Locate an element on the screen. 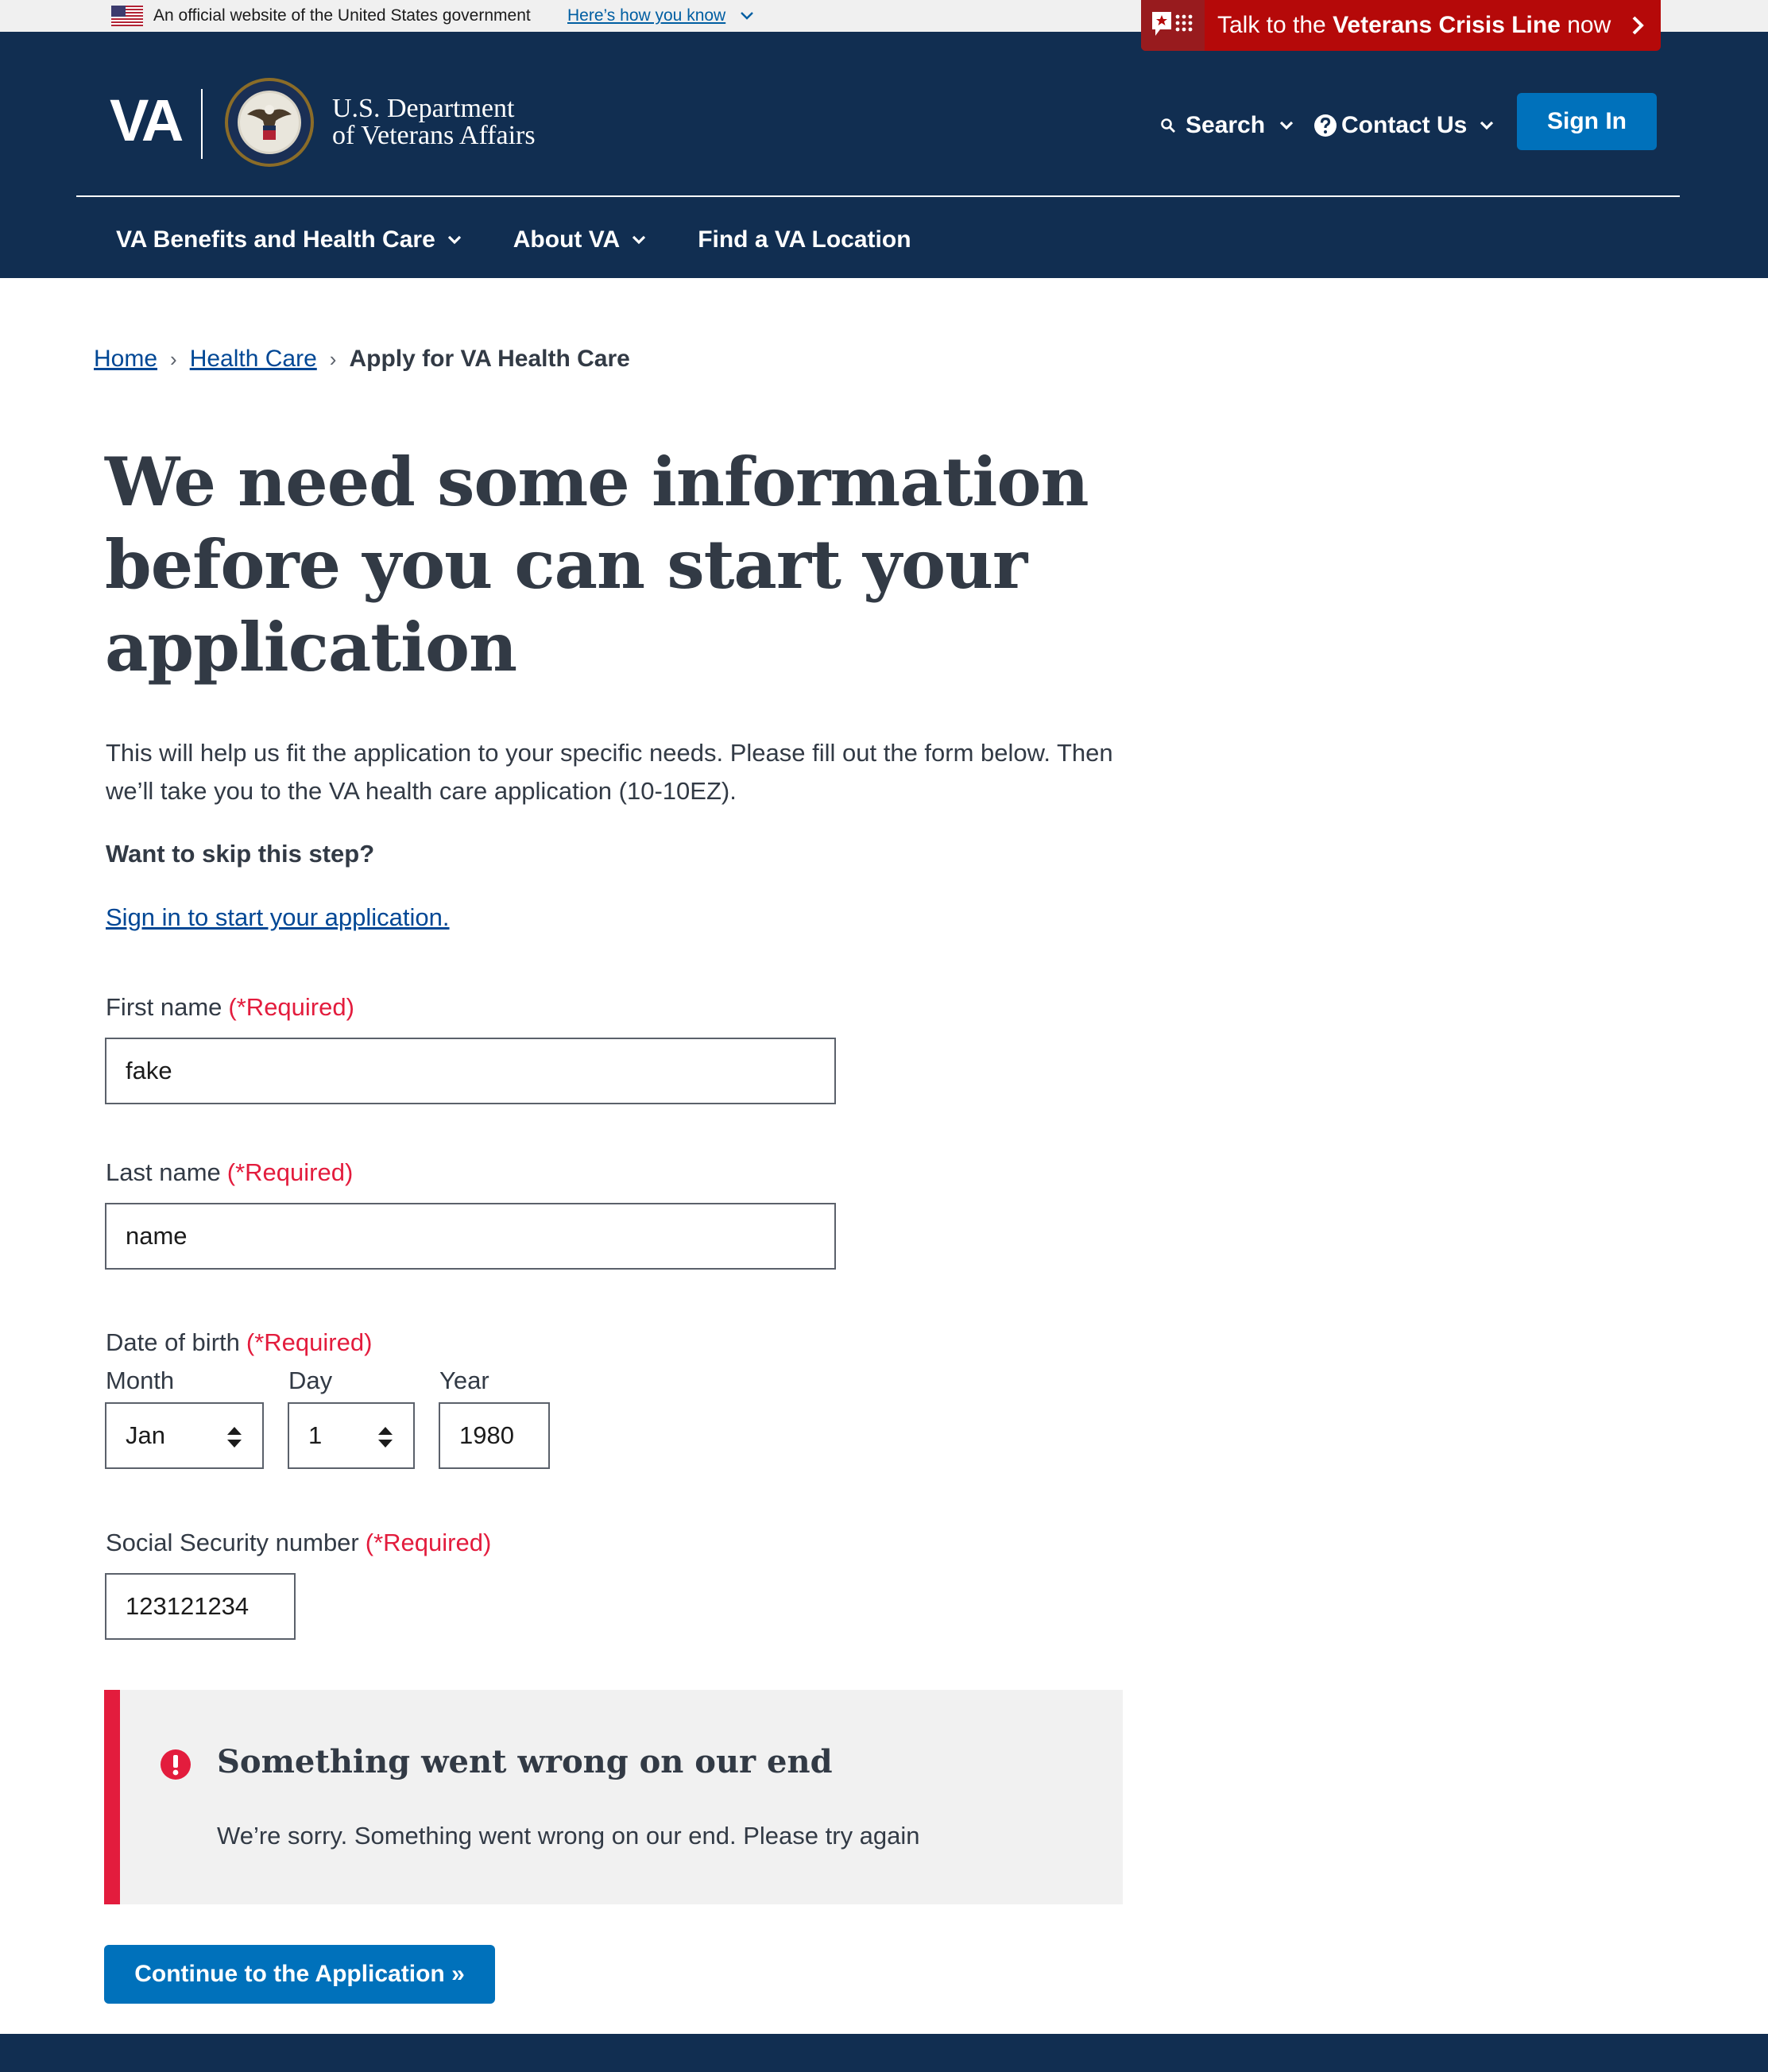 Image resolution: width=1768 pixels, height=2072 pixels. search-menu-button: Search is located at coordinates (1227, 125).